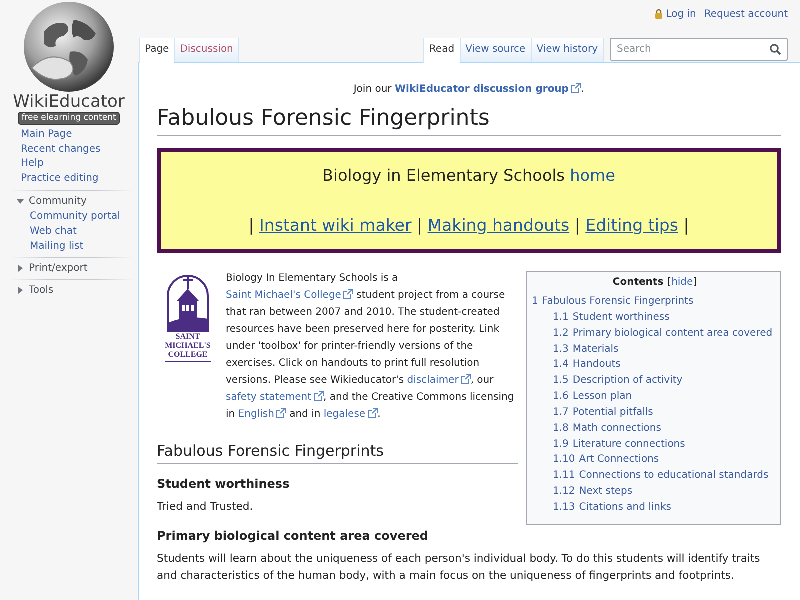  I want to click on body-text: Tried and Trusted., so click(205, 507).